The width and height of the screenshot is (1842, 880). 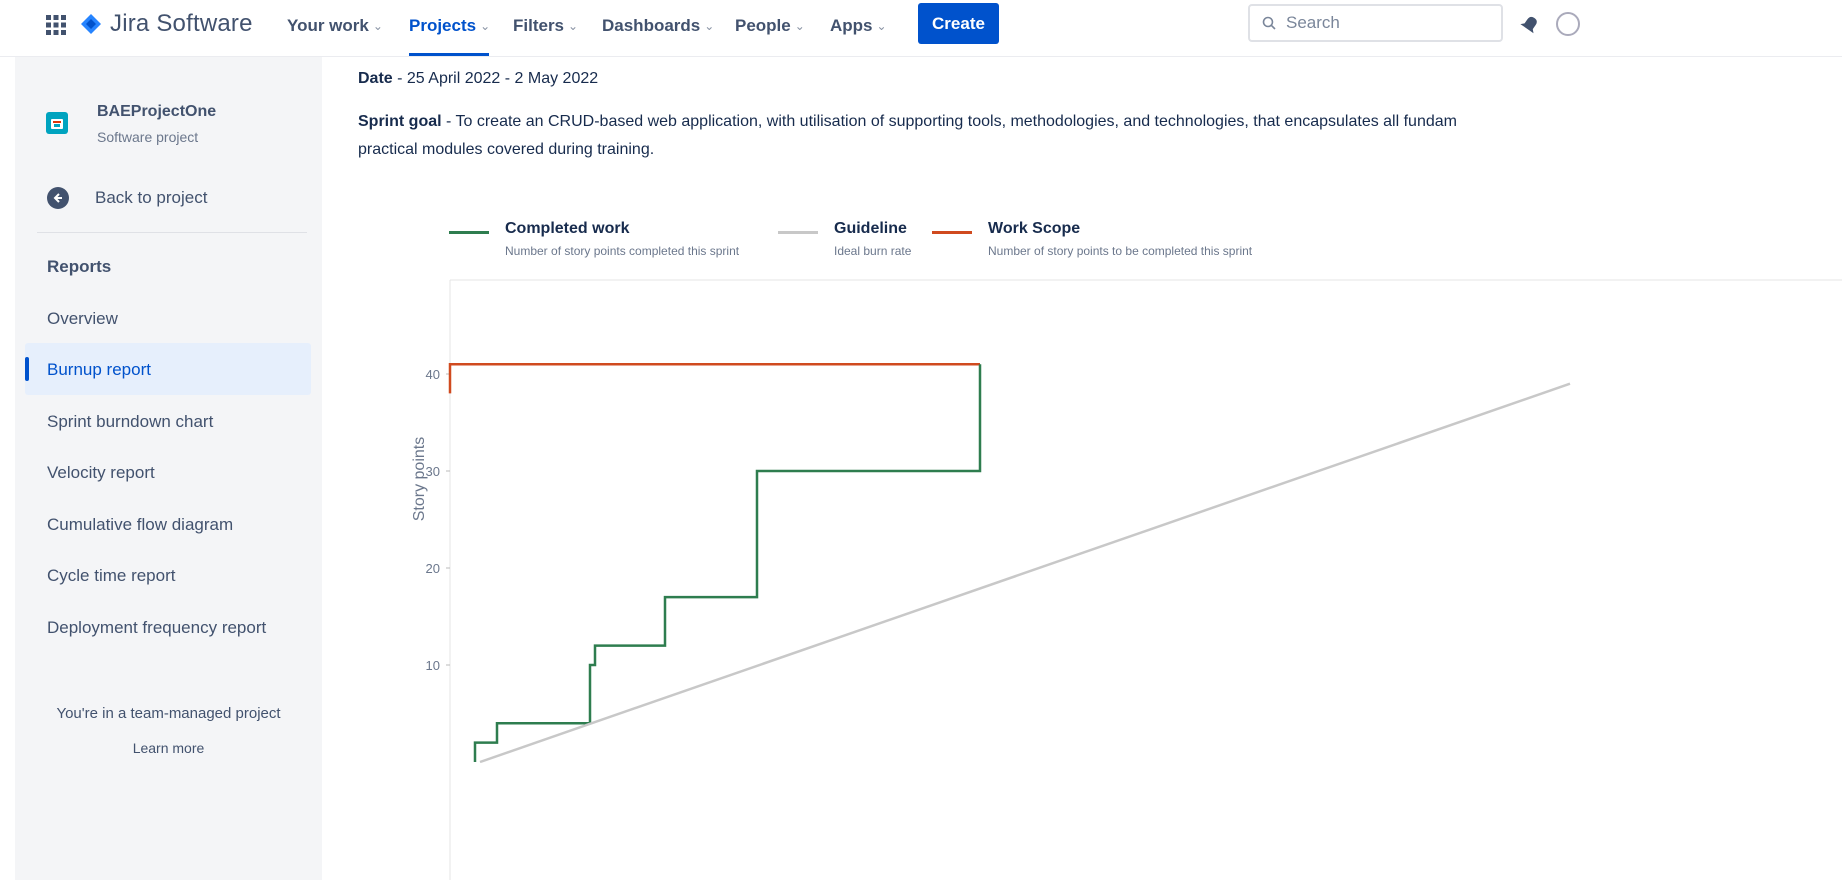 I want to click on y-tick-label: 10, so click(x=433, y=665).